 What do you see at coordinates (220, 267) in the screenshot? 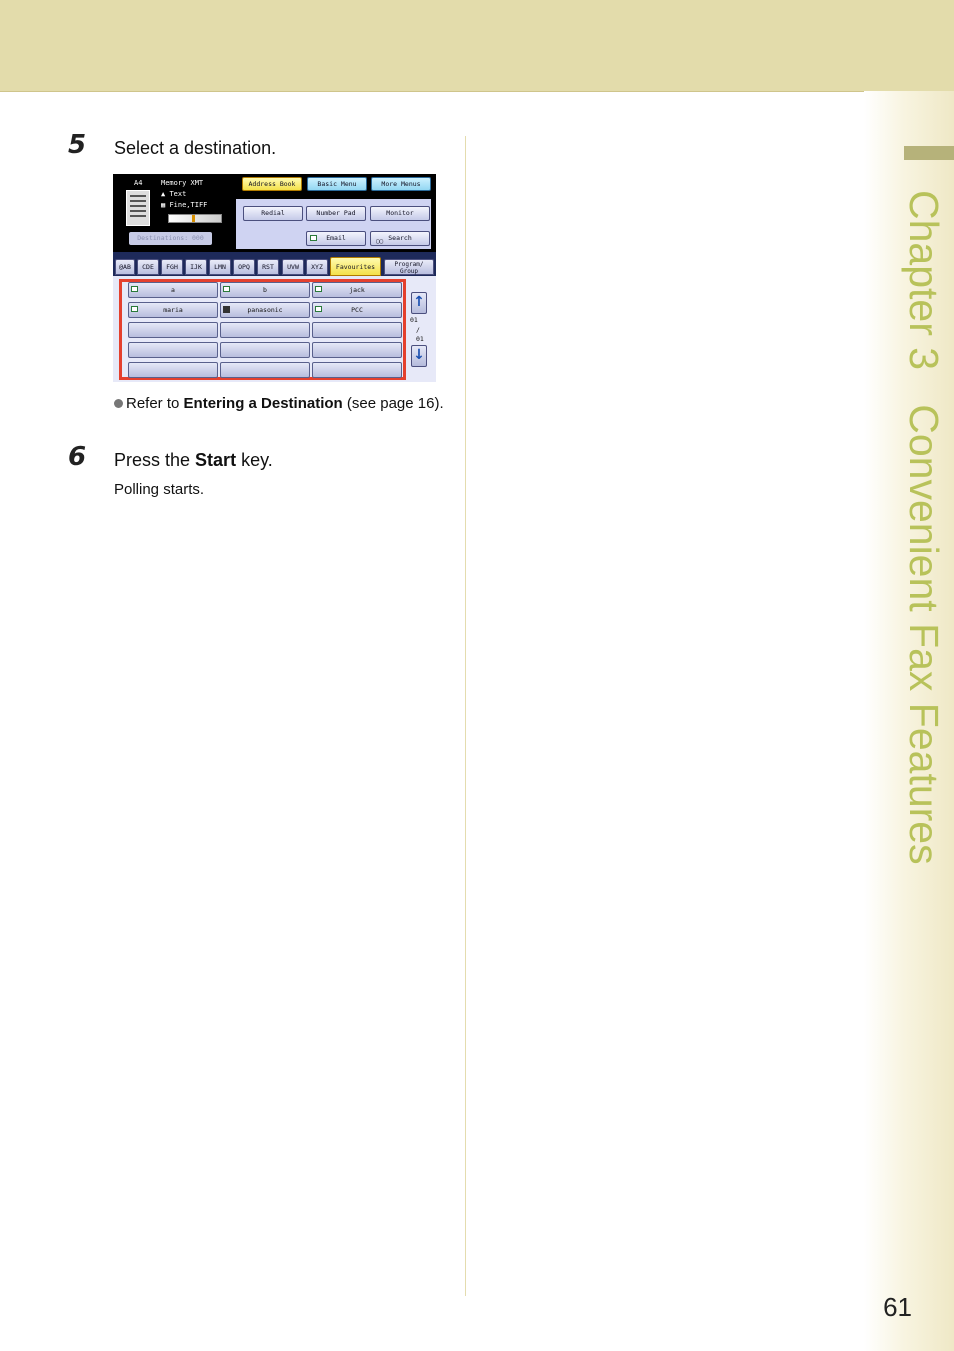
I see `tab-lmn: LMN` at bounding box center [220, 267].